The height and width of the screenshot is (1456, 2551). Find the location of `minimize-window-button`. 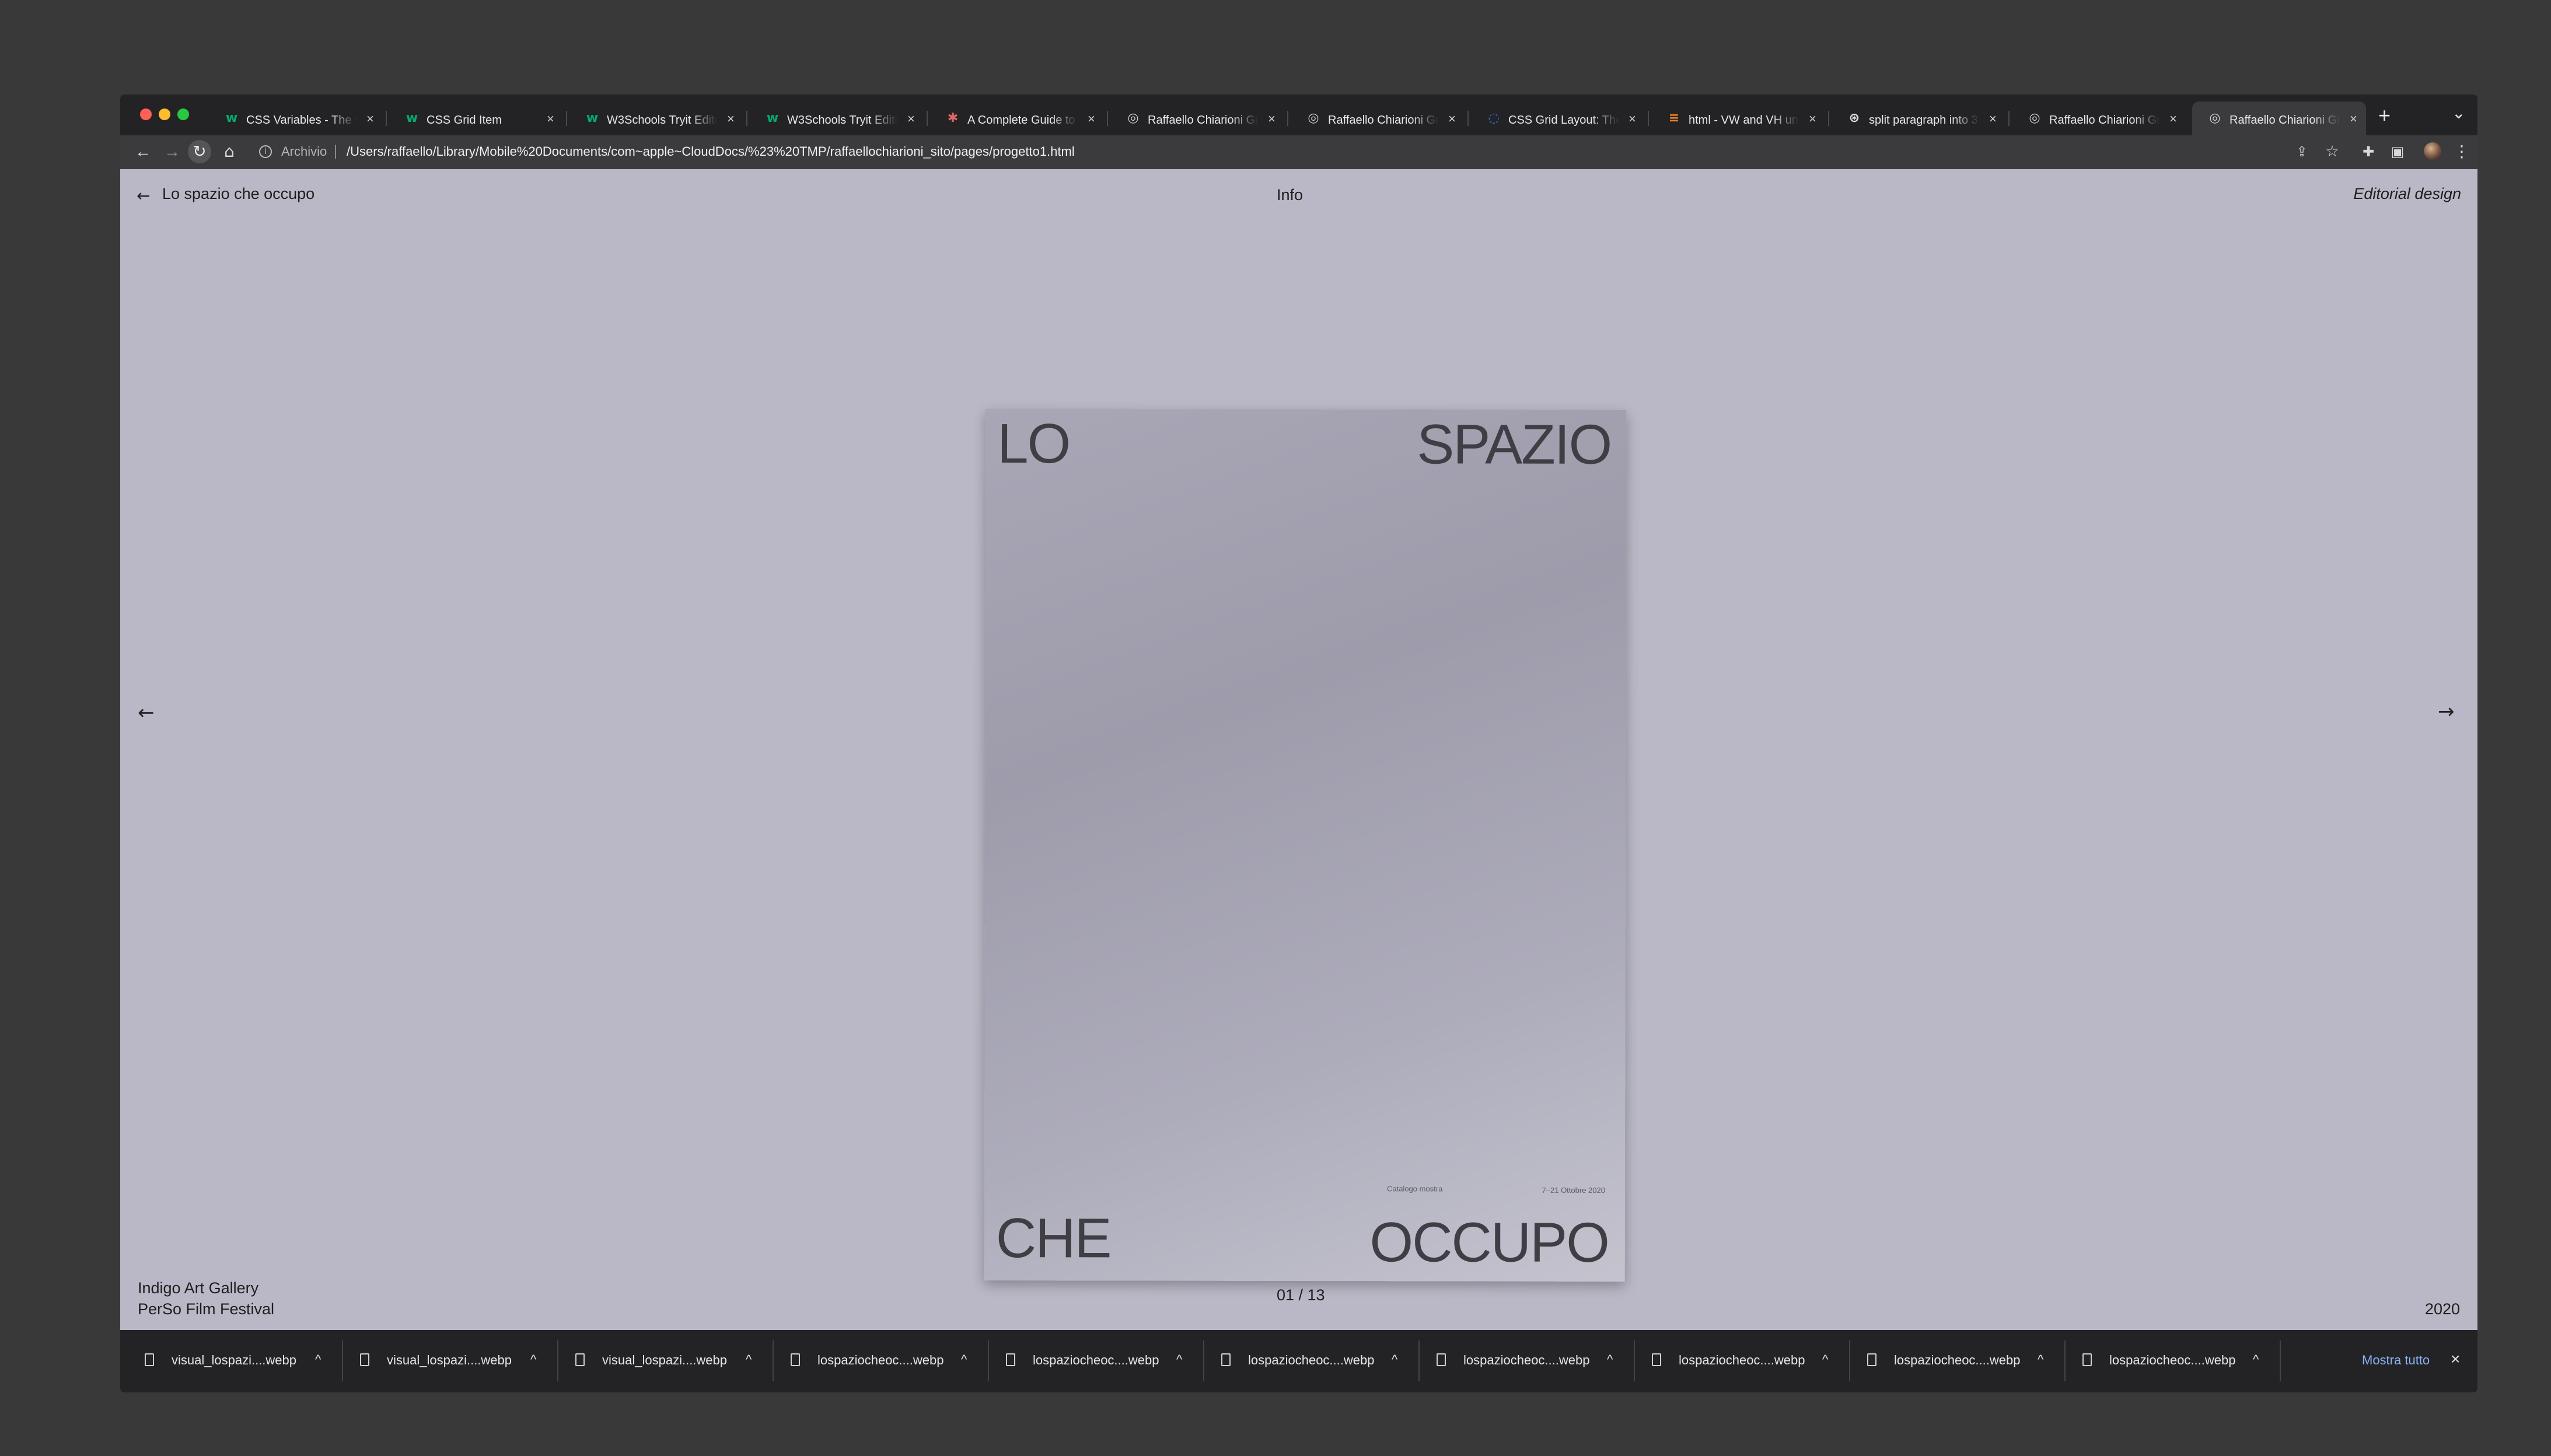

minimize-window-button is located at coordinates (164, 114).